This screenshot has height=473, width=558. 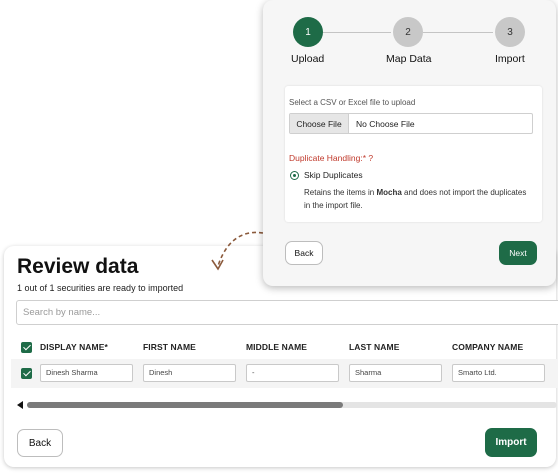 What do you see at coordinates (78, 266) in the screenshot?
I see `review-title: Review data` at bounding box center [78, 266].